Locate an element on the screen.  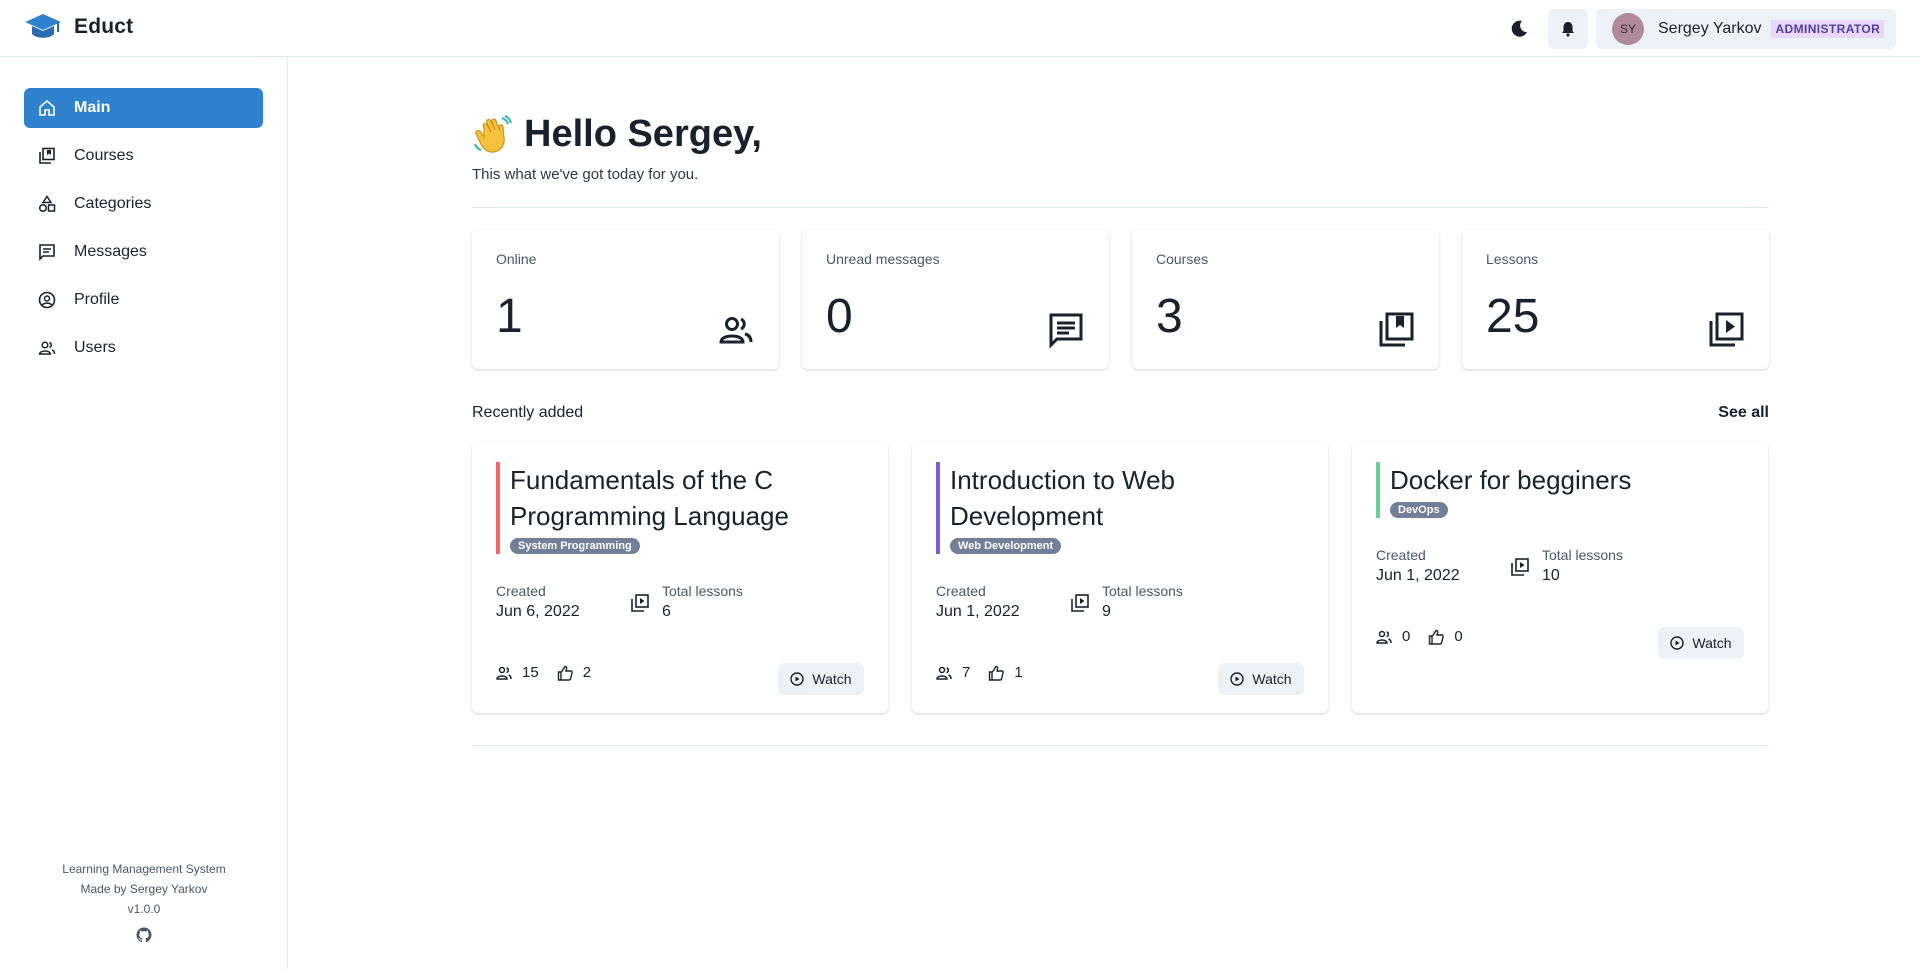
brand: Educt is located at coordinates (78, 27).